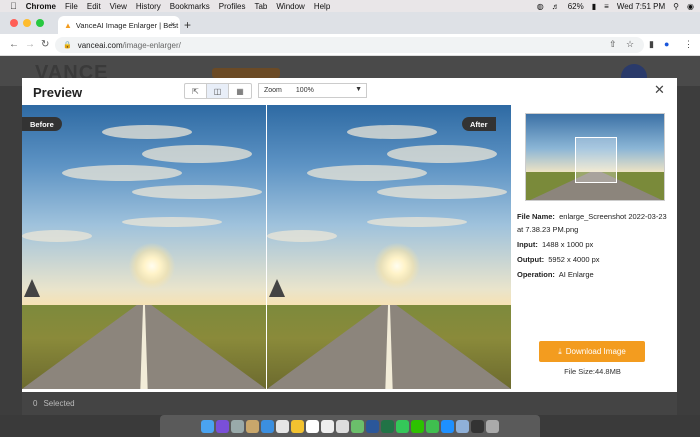  I want to click on notes-icon, so click(252, 426).